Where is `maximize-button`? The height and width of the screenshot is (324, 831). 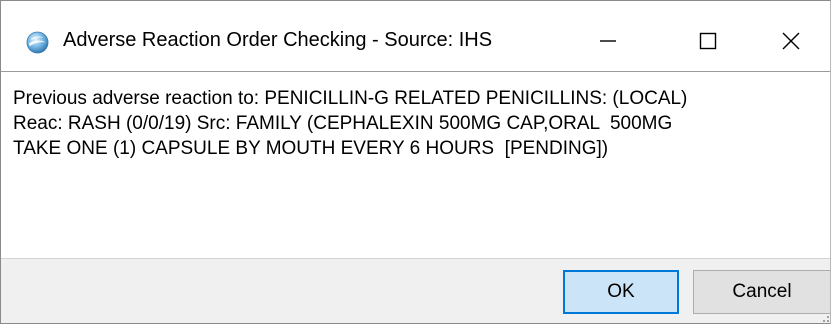
maximize-button is located at coordinates (708, 41).